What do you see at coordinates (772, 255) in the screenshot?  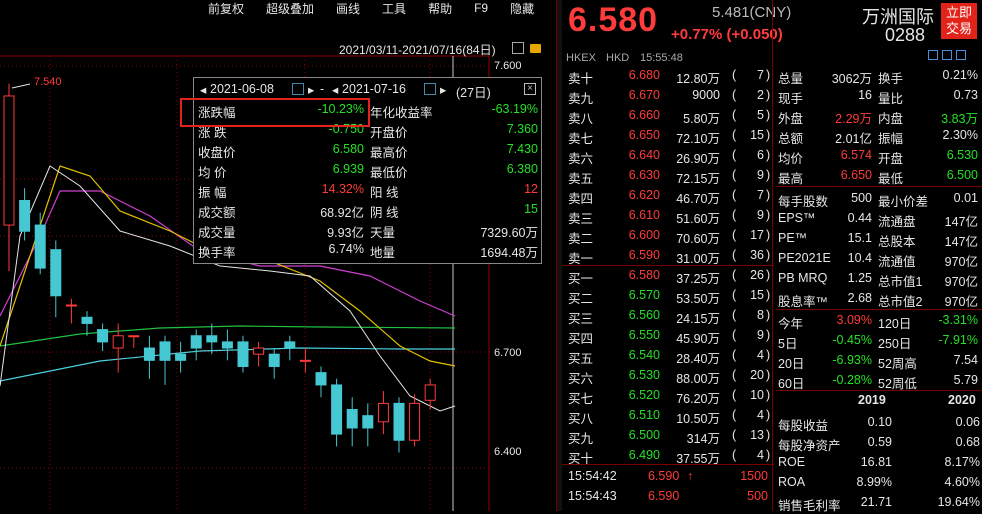 I see `col-divider` at bounding box center [772, 255].